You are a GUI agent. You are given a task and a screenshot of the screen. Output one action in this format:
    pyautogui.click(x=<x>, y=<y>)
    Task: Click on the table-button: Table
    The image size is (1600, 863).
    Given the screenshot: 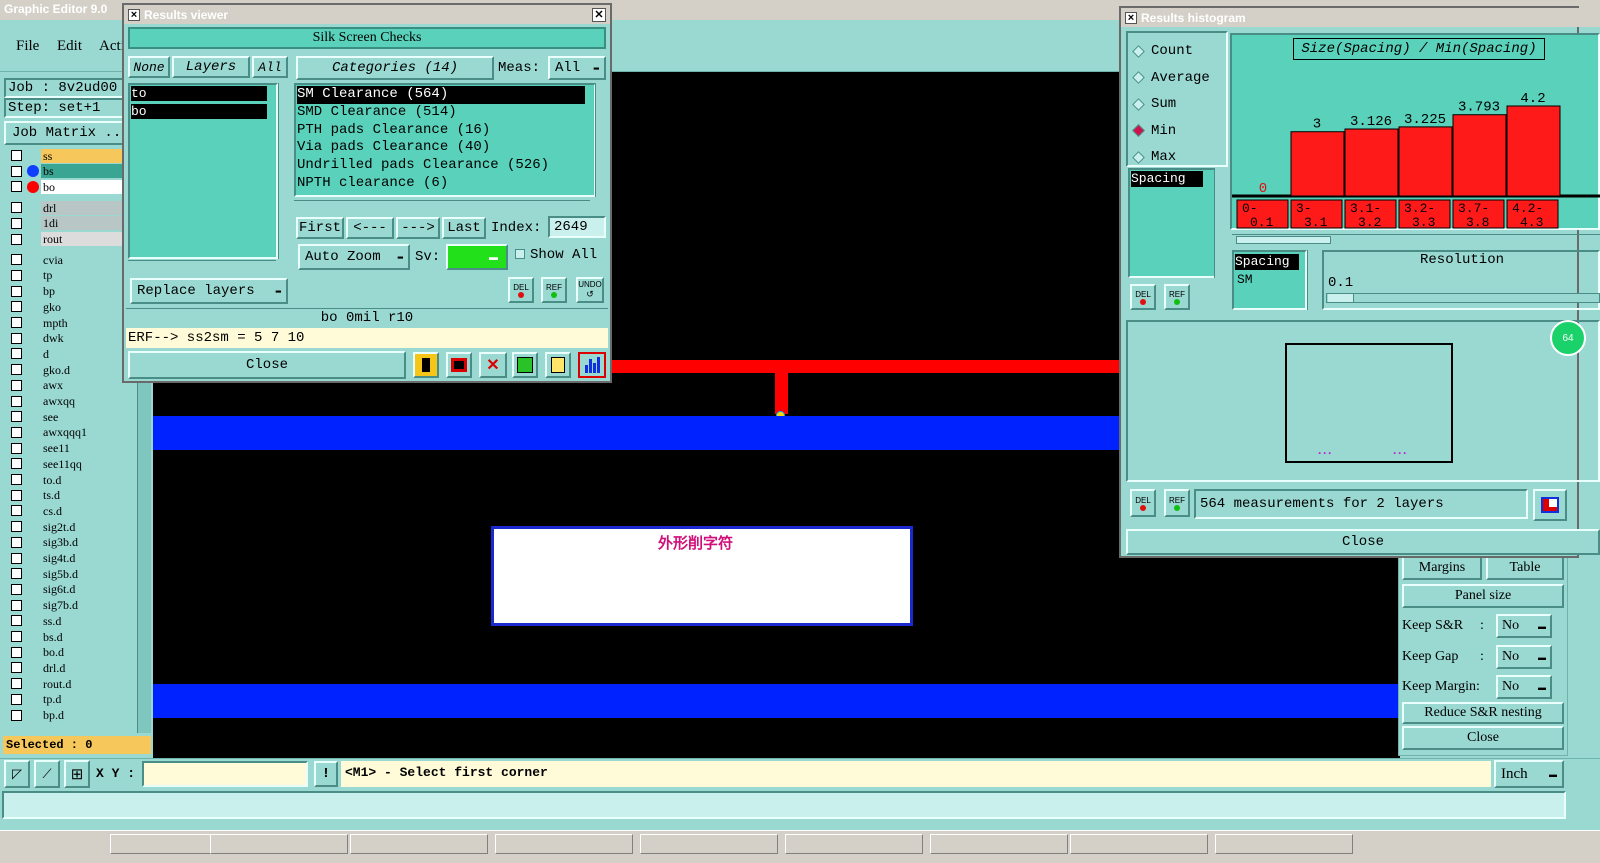 What is the action you would take?
    pyautogui.click(x=1525, y=568)
    